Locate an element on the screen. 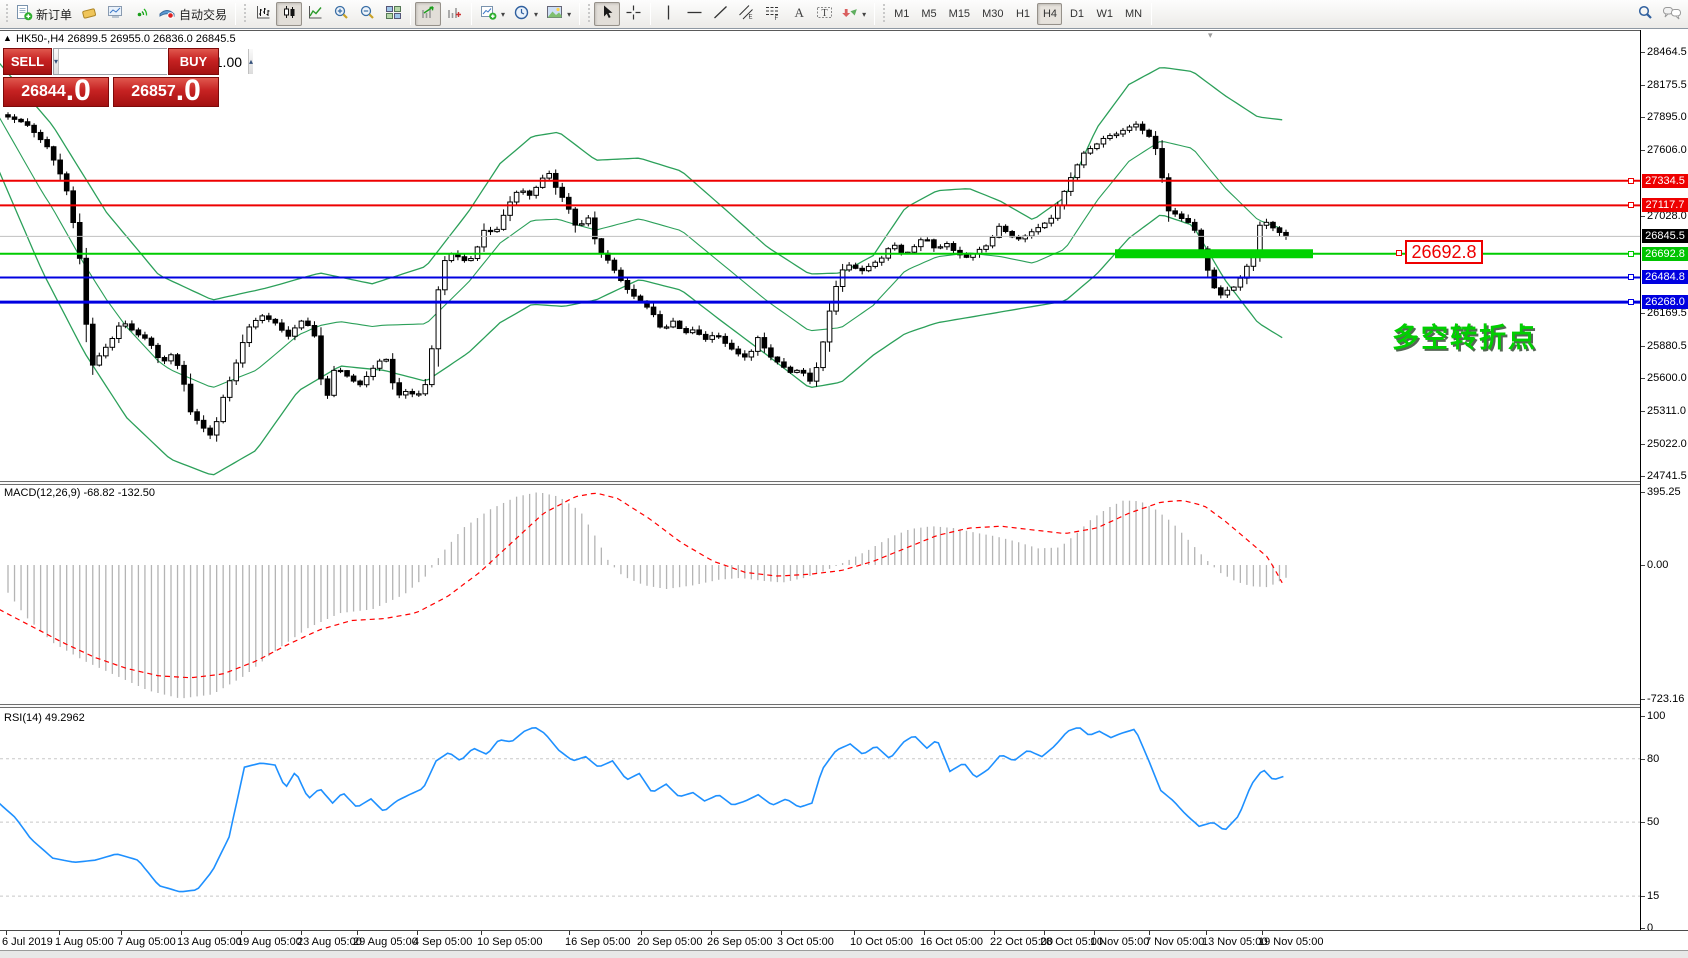 The height and width of the screenshot is (958, 1688). text-tool-button: A is located at coordinates (798, 14).